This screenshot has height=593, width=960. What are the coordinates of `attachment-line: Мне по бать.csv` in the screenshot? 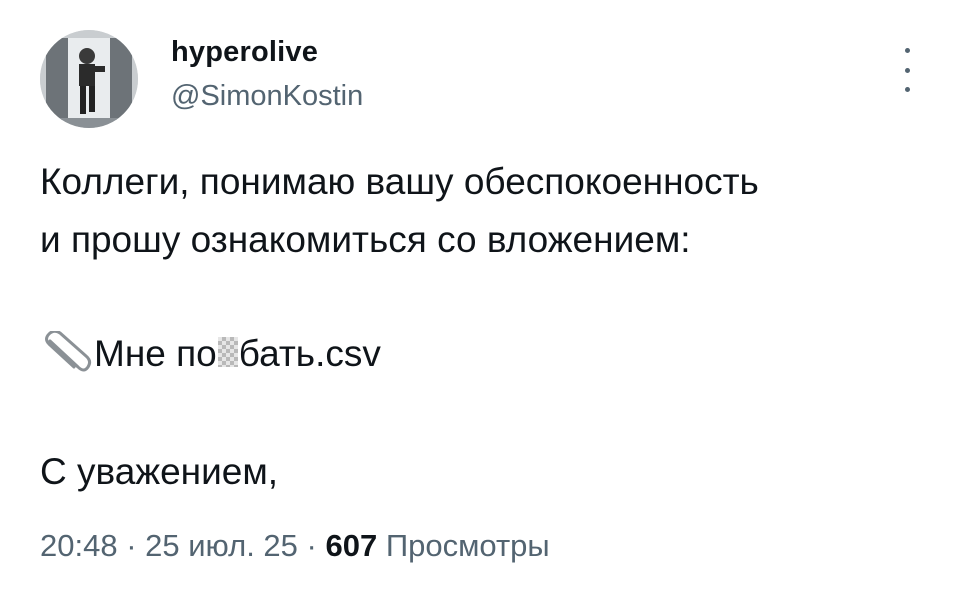 It's located at (210, 354).